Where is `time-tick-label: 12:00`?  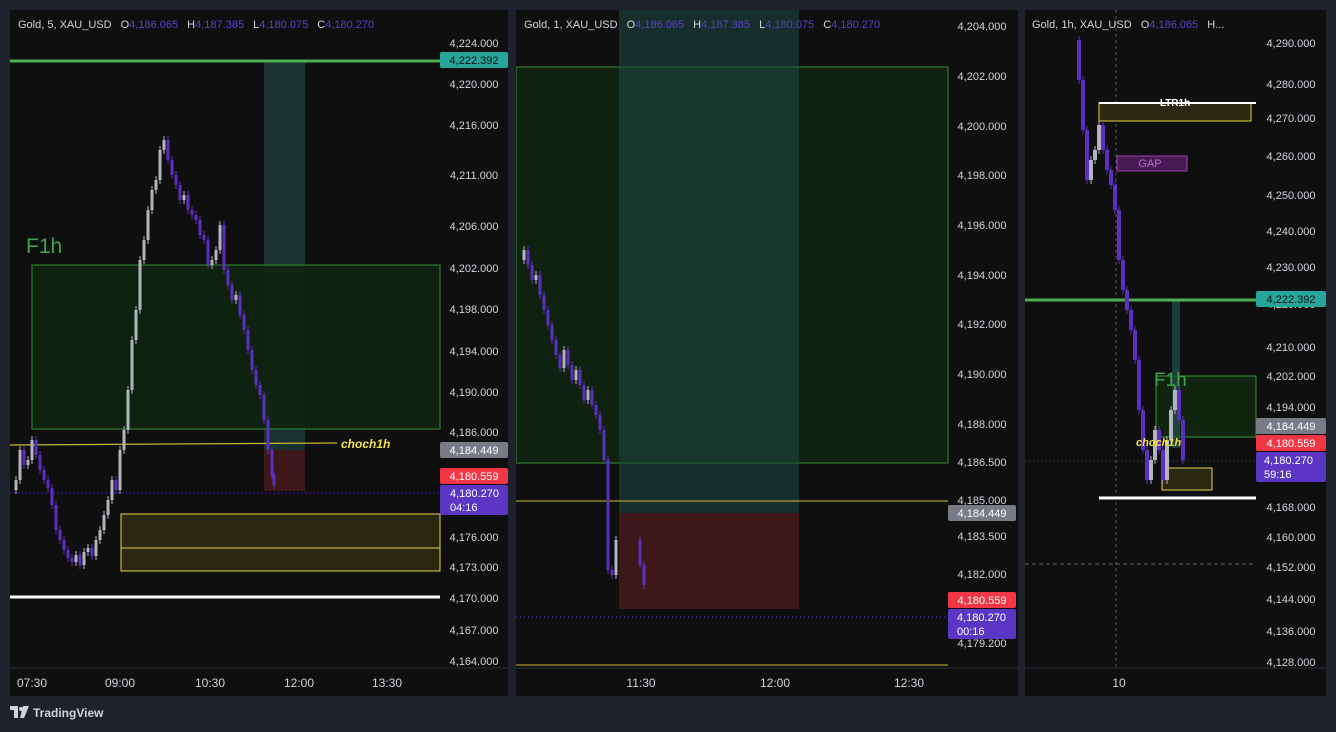
time-tick-label: 12:00 is located at coordinates (299, 683).